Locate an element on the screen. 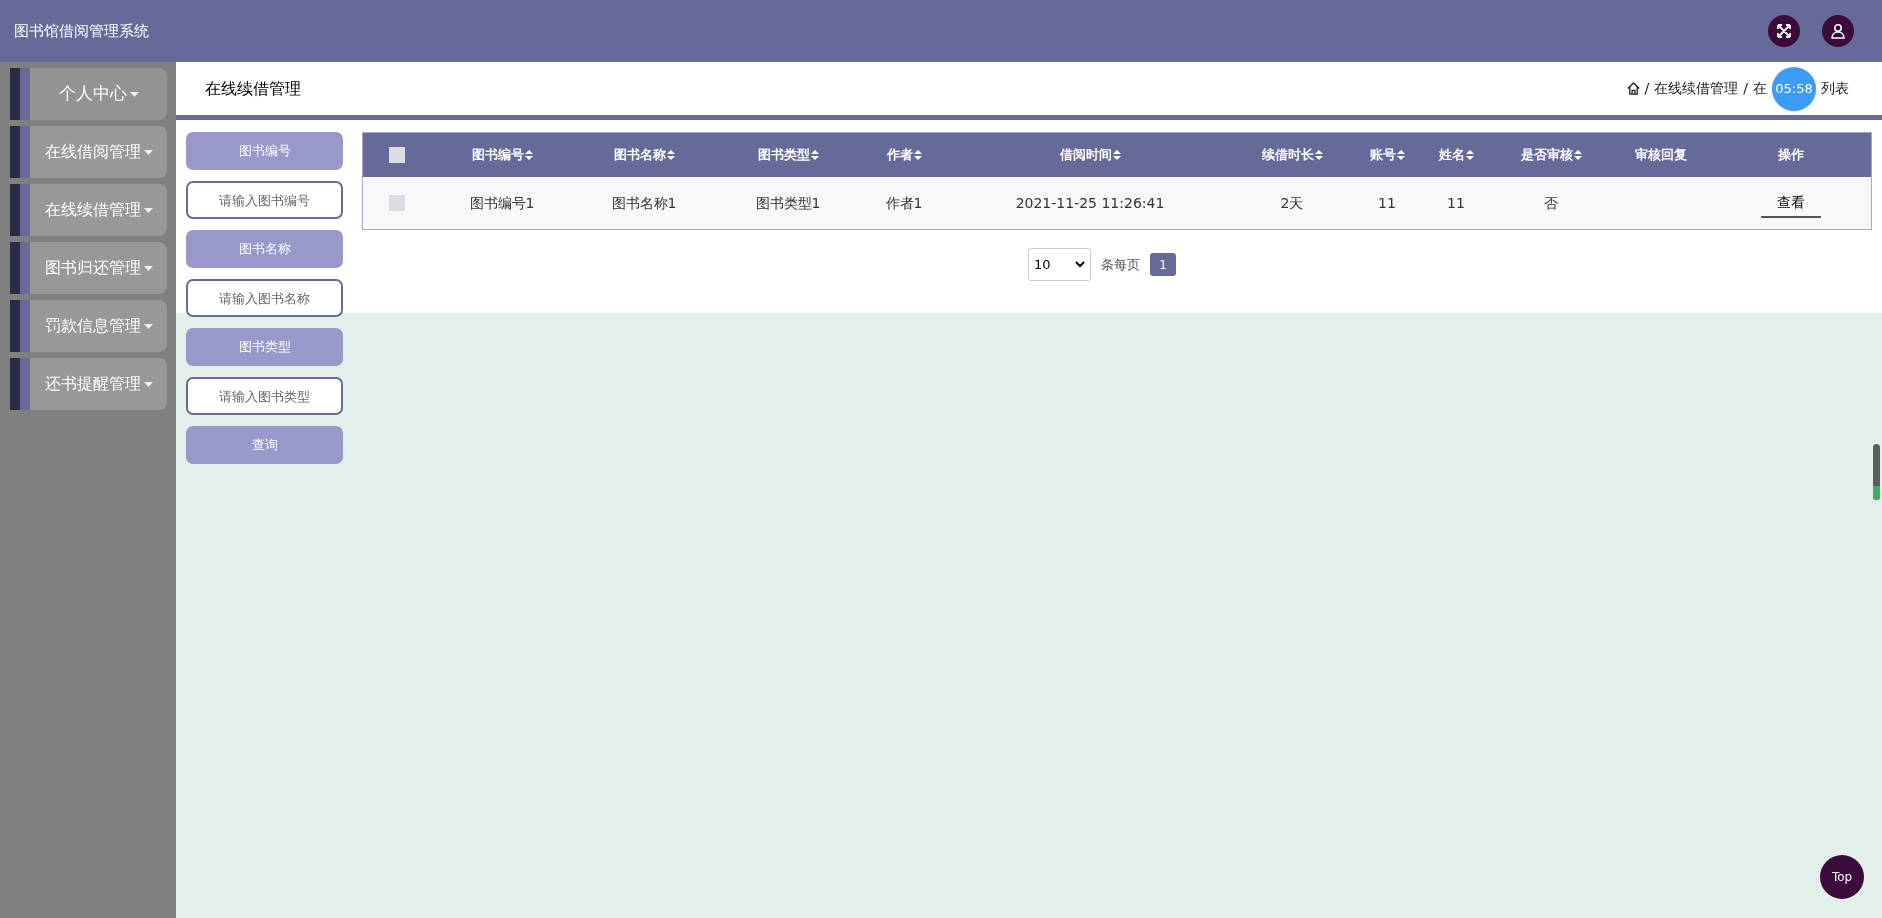 The image size is (1882, 918). column-header: 借阅时间 is located at coordinates (1090, 155).